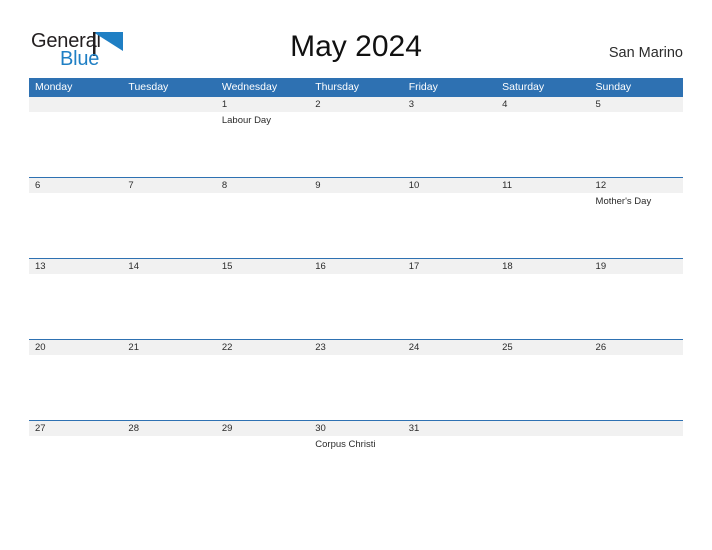 Image resolution: width=712 pixels, height=550 pixels. Describe the element at coordinates (636, 347) in the screenshot. I see `day-number: 26` at that location.